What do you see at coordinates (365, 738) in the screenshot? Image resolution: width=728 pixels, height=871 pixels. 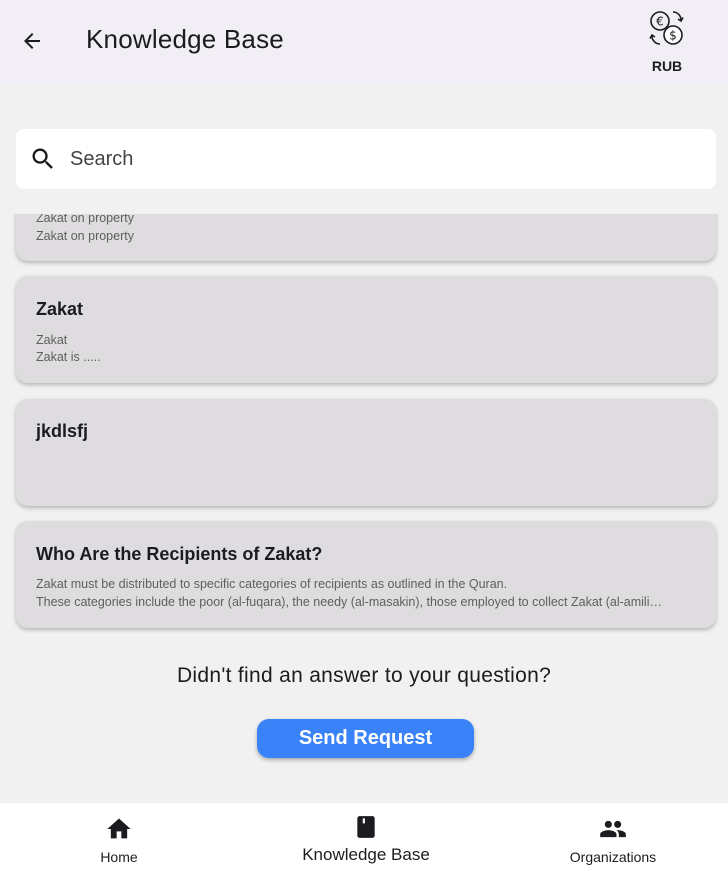 I see `send-request-button: Send Request` at bounding box center [365, 738].